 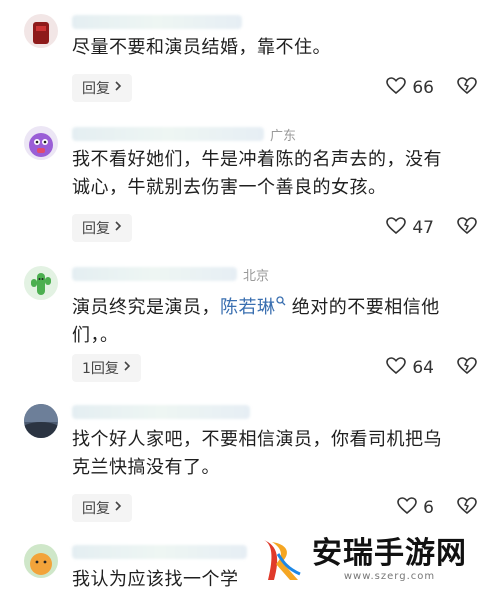 What do you see at coordinates (155, 579) in the screenshot?
I see `comment-text: 我认为应该找一个学` at bounding box center [155, 579].